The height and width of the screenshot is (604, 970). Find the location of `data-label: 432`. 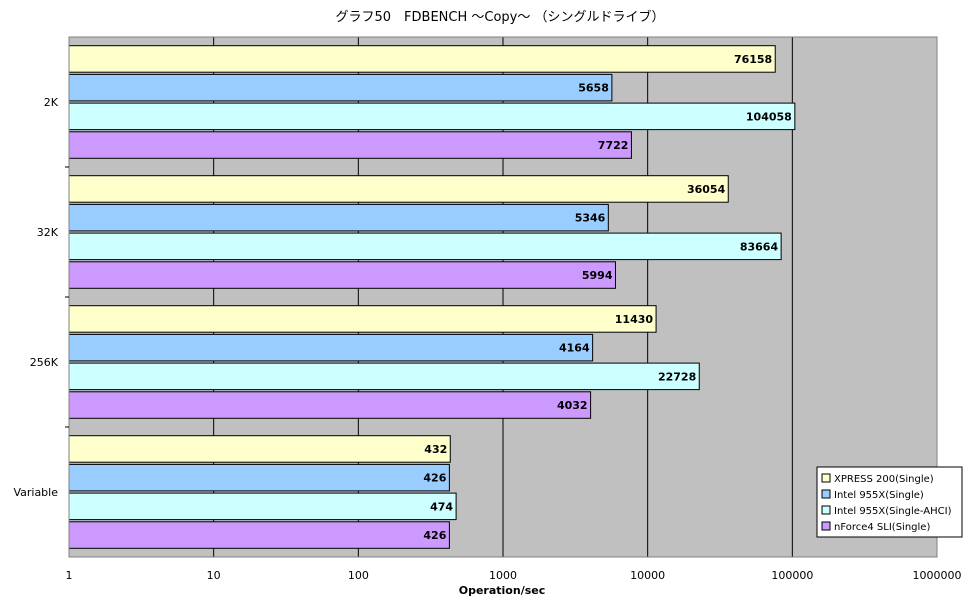

data-label: 432 is located at coordinates (435, 449).